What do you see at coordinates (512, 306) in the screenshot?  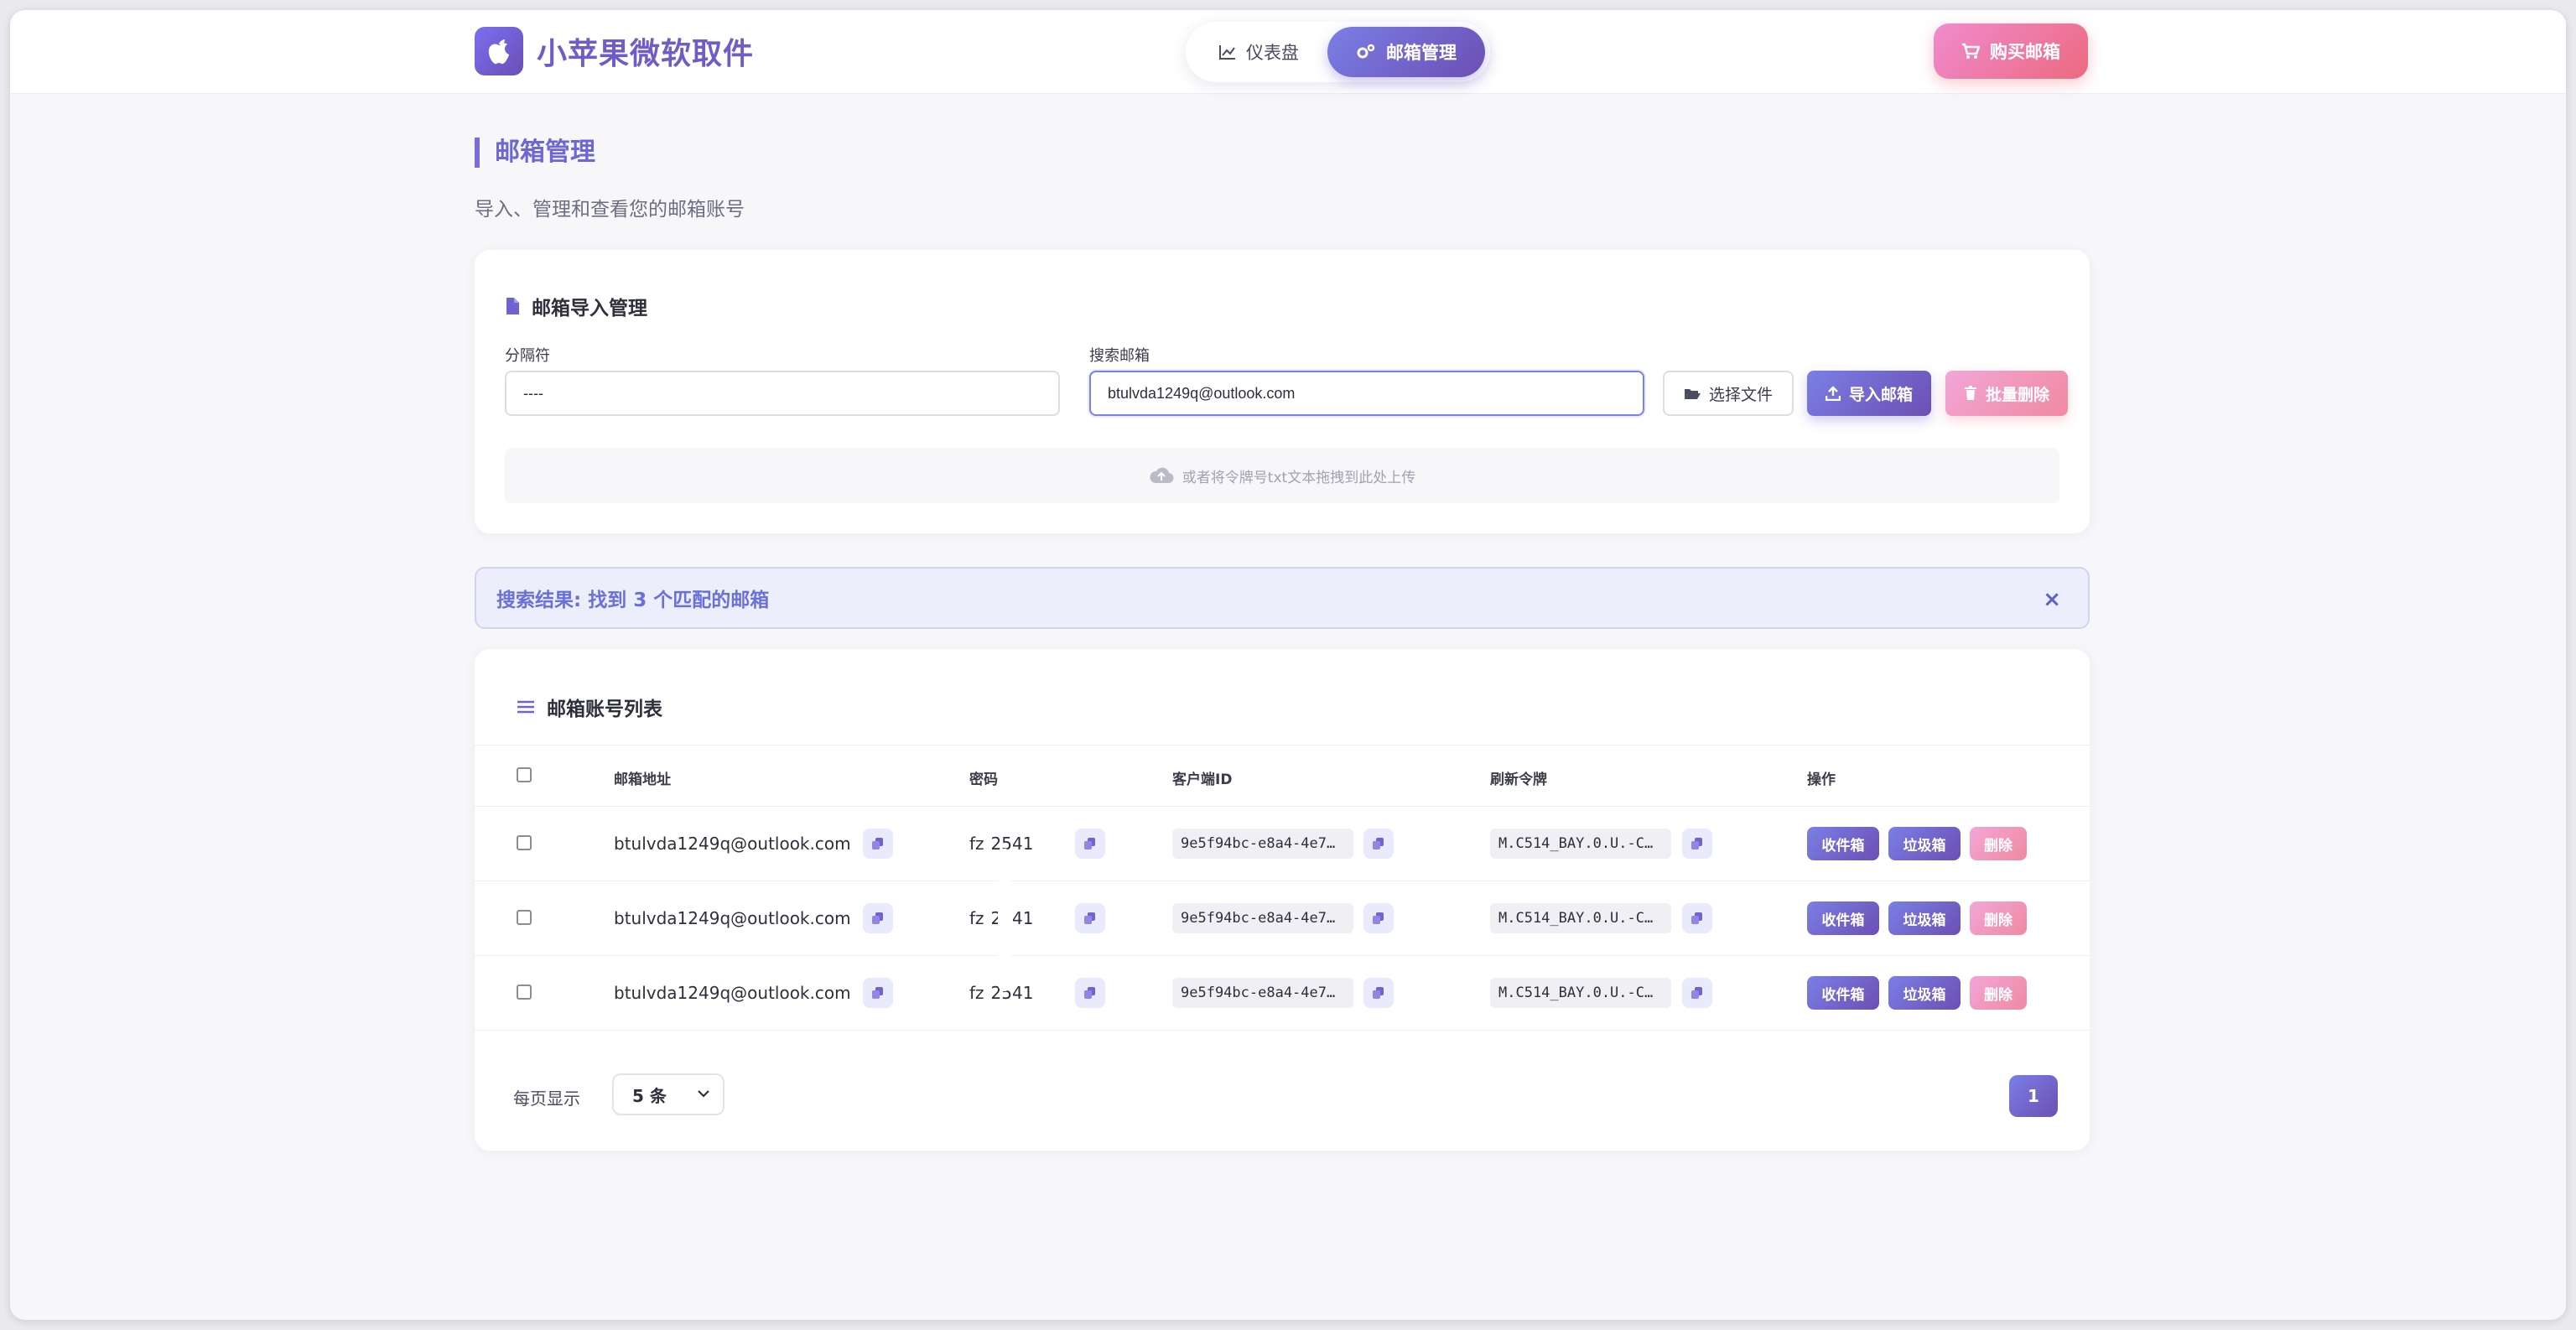 I see `file-icon` at bounding box center [512, 306].